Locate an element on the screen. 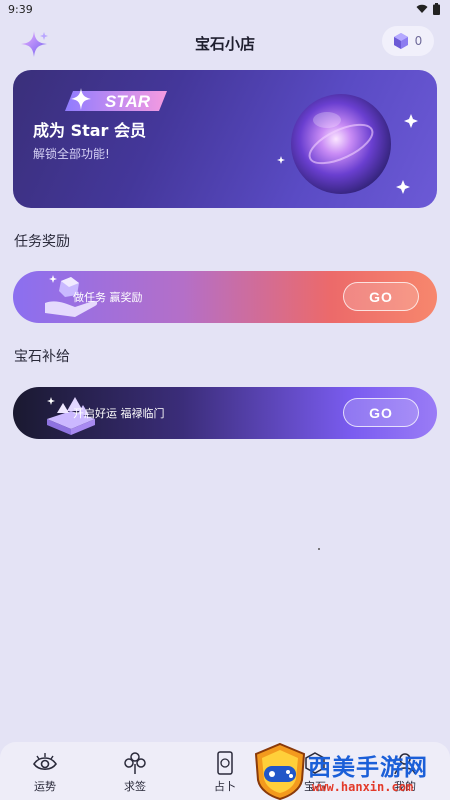 This screenshot has width=450, height=800. status-icons is located at coordinates (428, 9).